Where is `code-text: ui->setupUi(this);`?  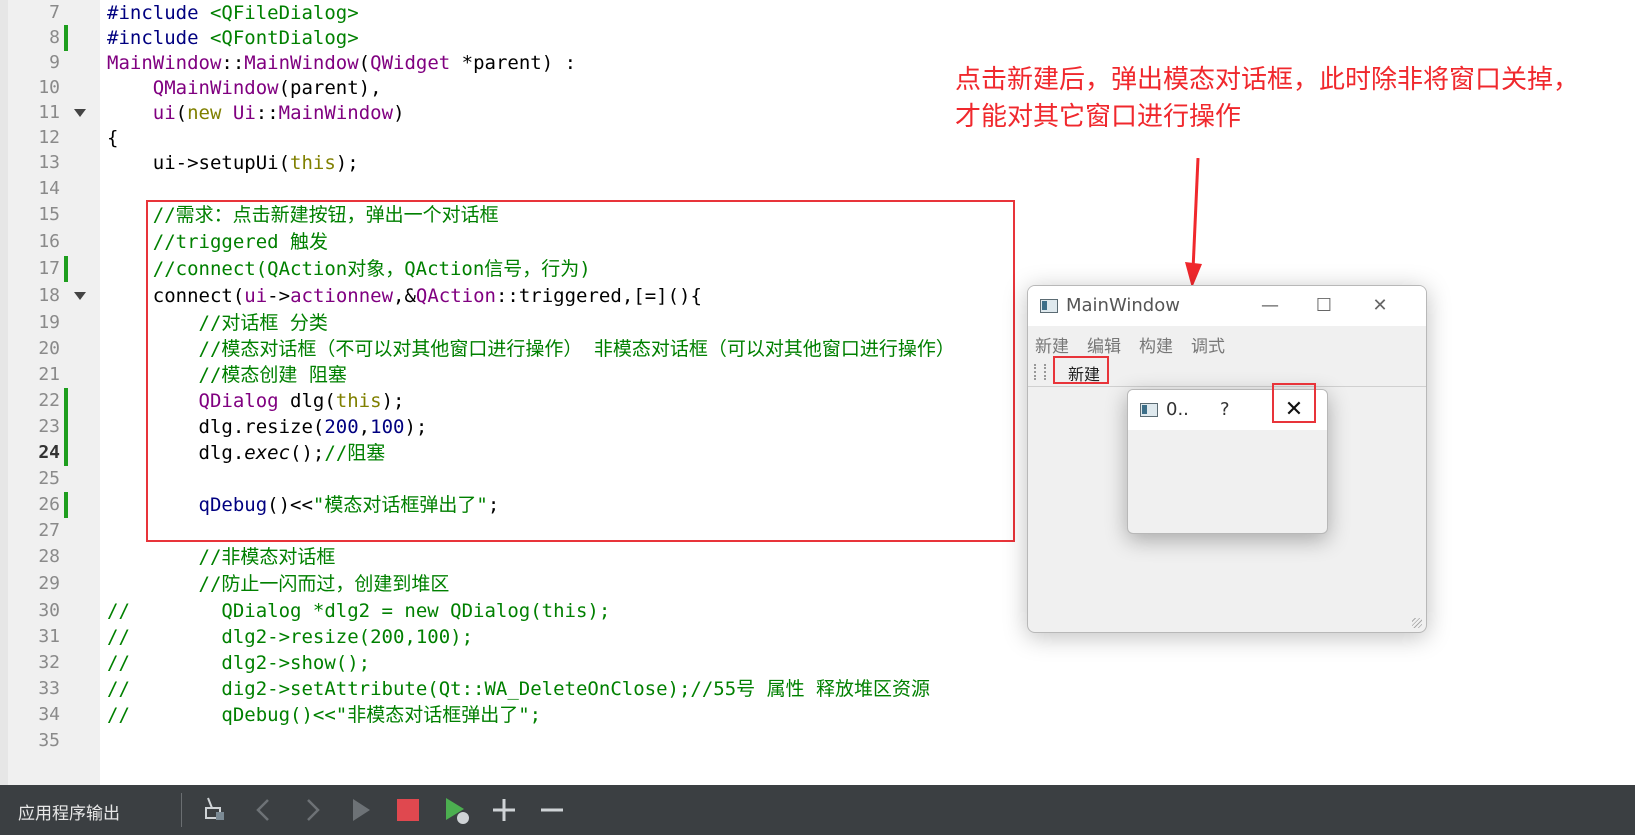
code-text: ui->setupUi(this); is located at coordinates (233, 163).